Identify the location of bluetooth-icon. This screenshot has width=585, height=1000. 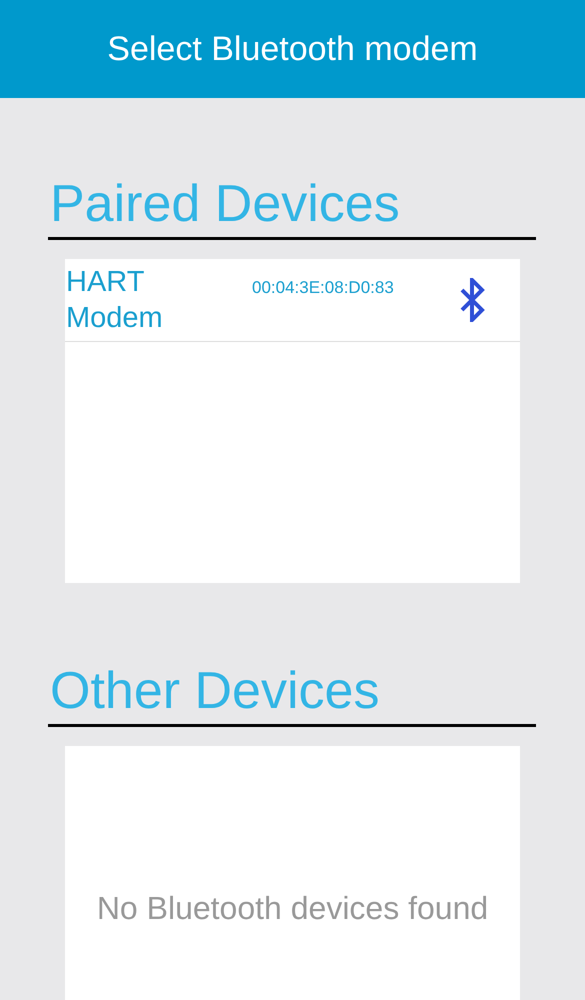
(472, 300).